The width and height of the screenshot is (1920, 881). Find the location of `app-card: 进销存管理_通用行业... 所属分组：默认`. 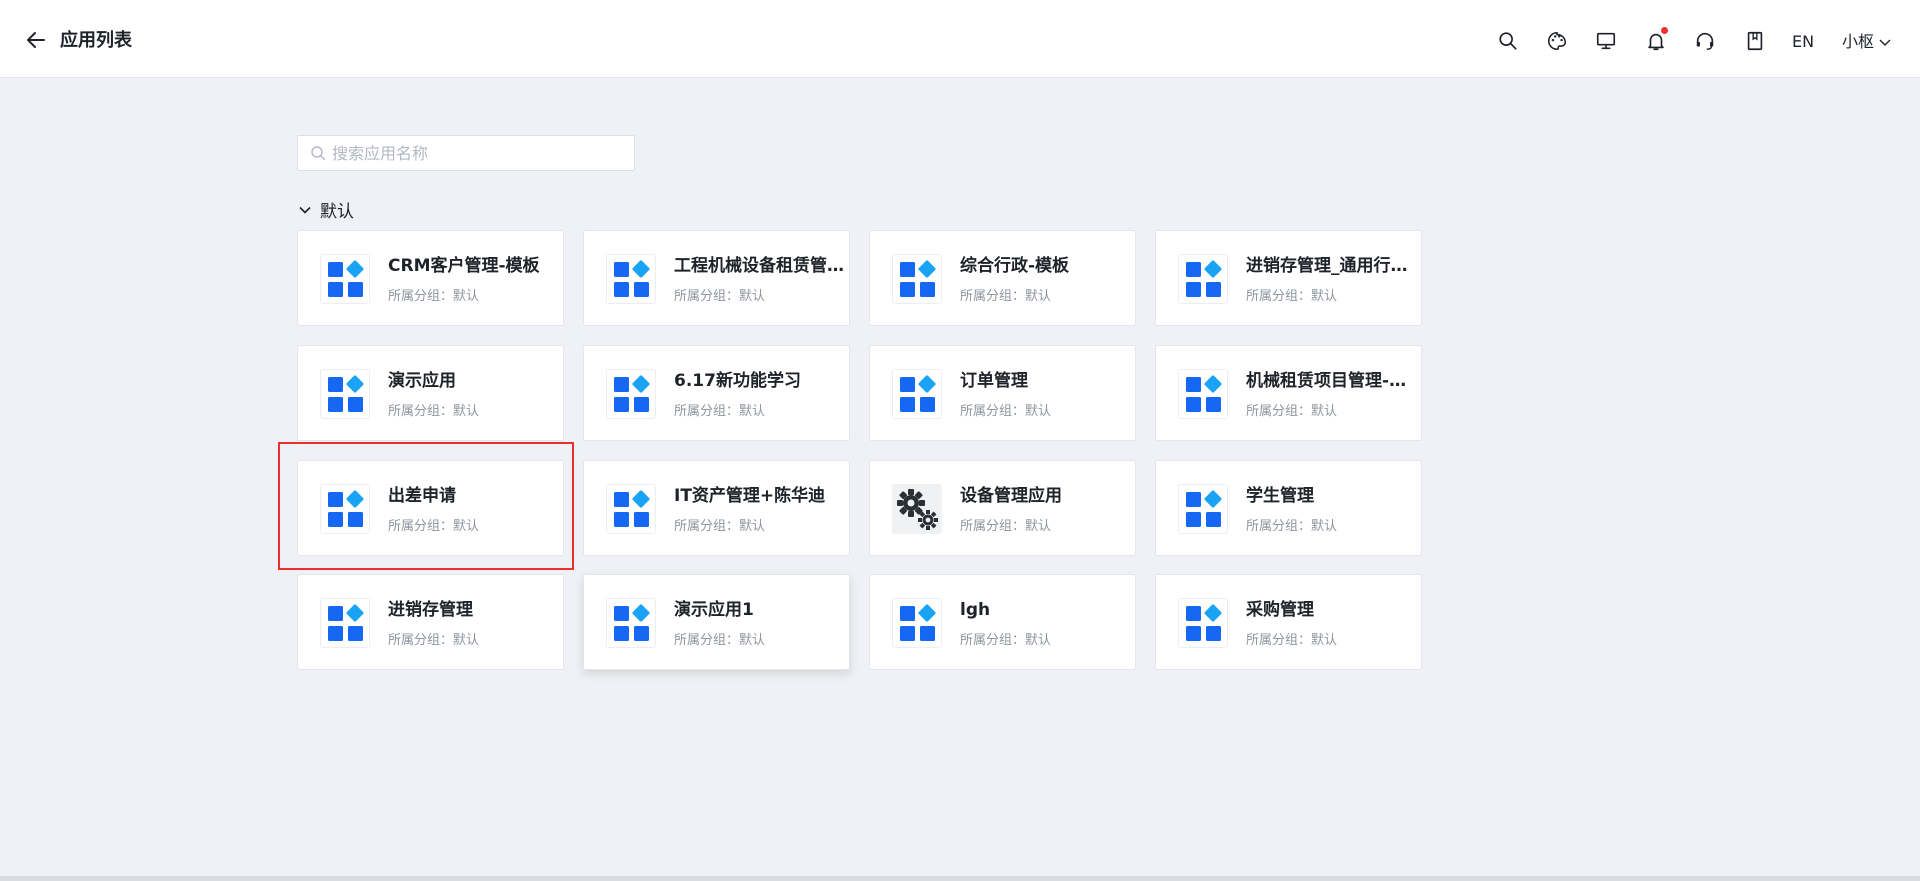

app-card: 进销存管理_通用行业... 所属分组：默认 is located at coordinates (1288, 278).